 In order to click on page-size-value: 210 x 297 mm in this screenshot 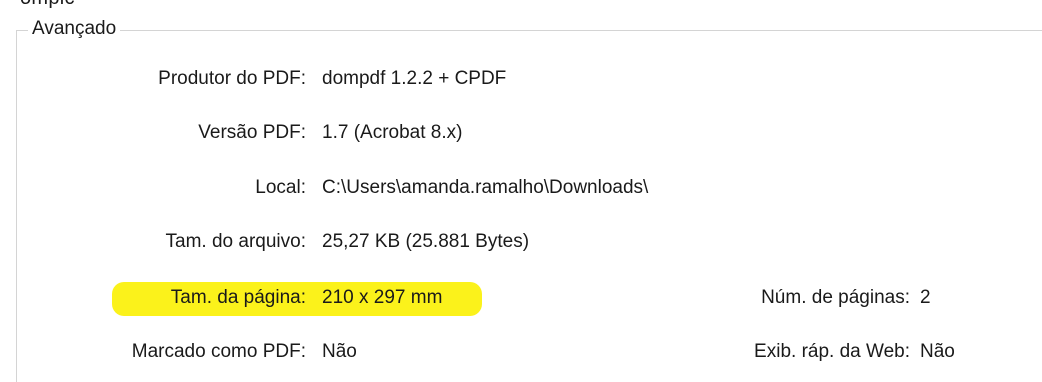, I will do `click(382, 297)`.